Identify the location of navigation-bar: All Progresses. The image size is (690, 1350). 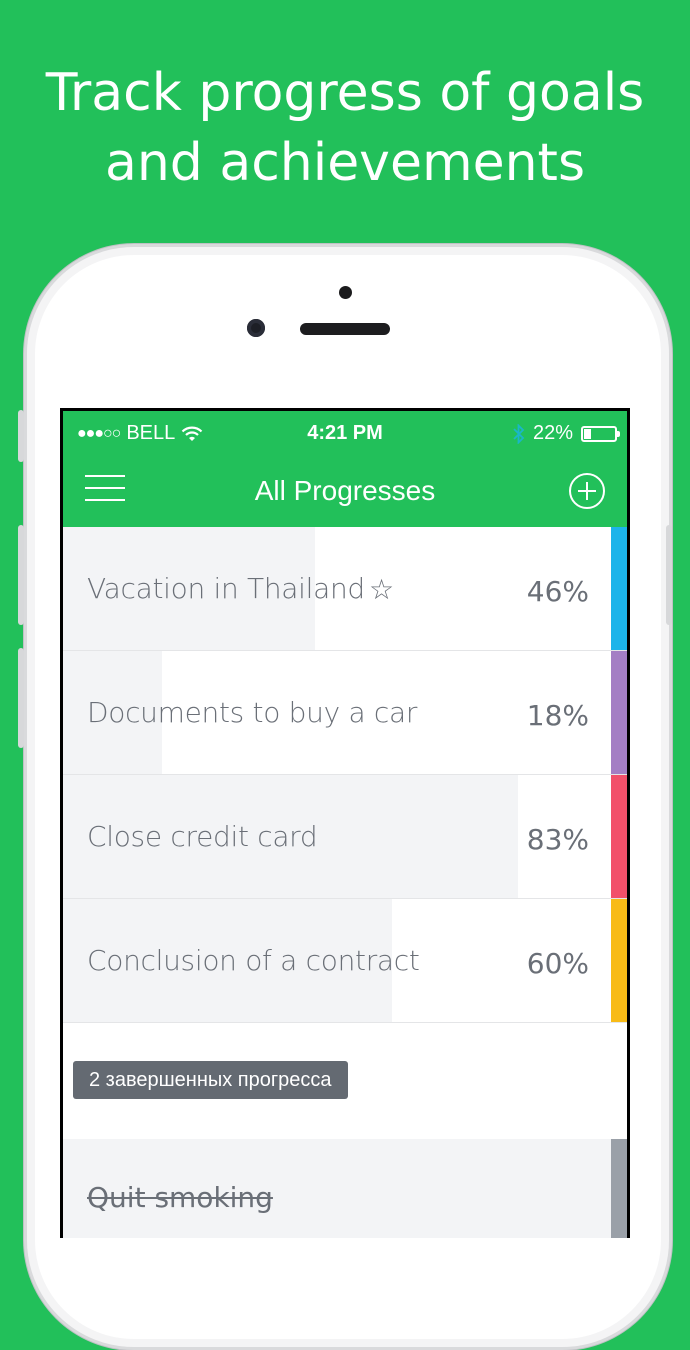
(345, 490).